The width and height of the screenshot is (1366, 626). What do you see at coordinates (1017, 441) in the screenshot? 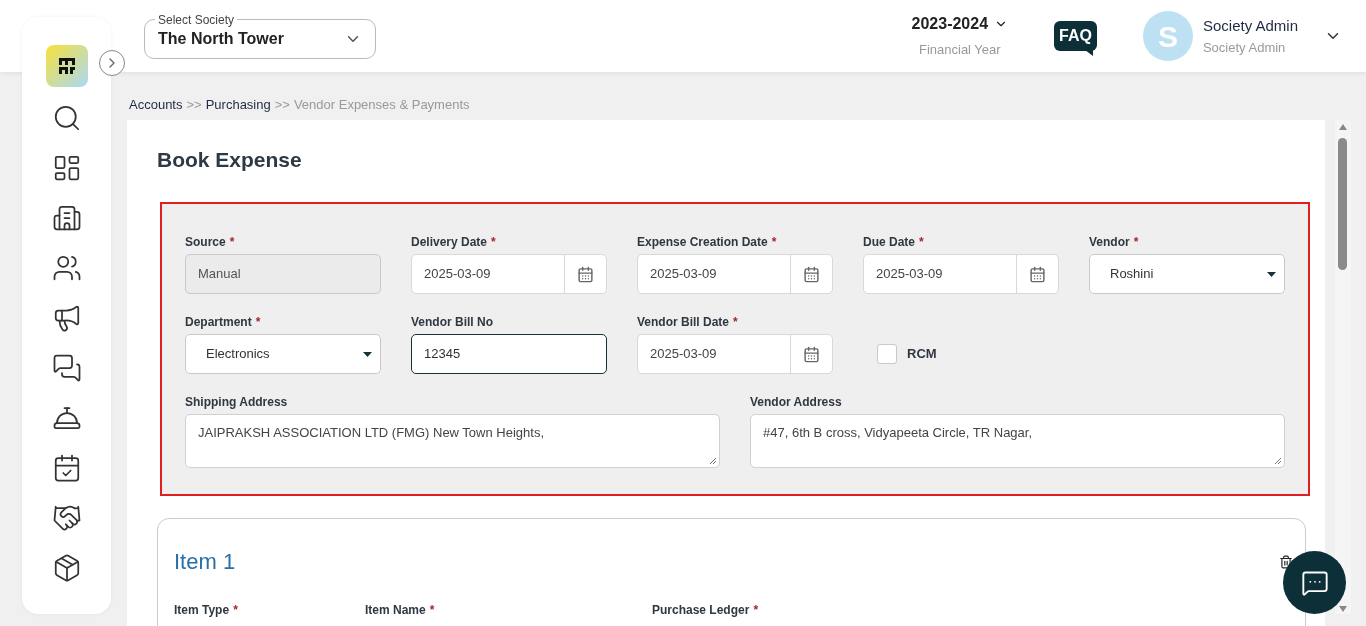
I see `textarea-field: #47, 6th B cross, Vidyapeeta Circle, TR Nagar,` at bounding box center [1017, 441].